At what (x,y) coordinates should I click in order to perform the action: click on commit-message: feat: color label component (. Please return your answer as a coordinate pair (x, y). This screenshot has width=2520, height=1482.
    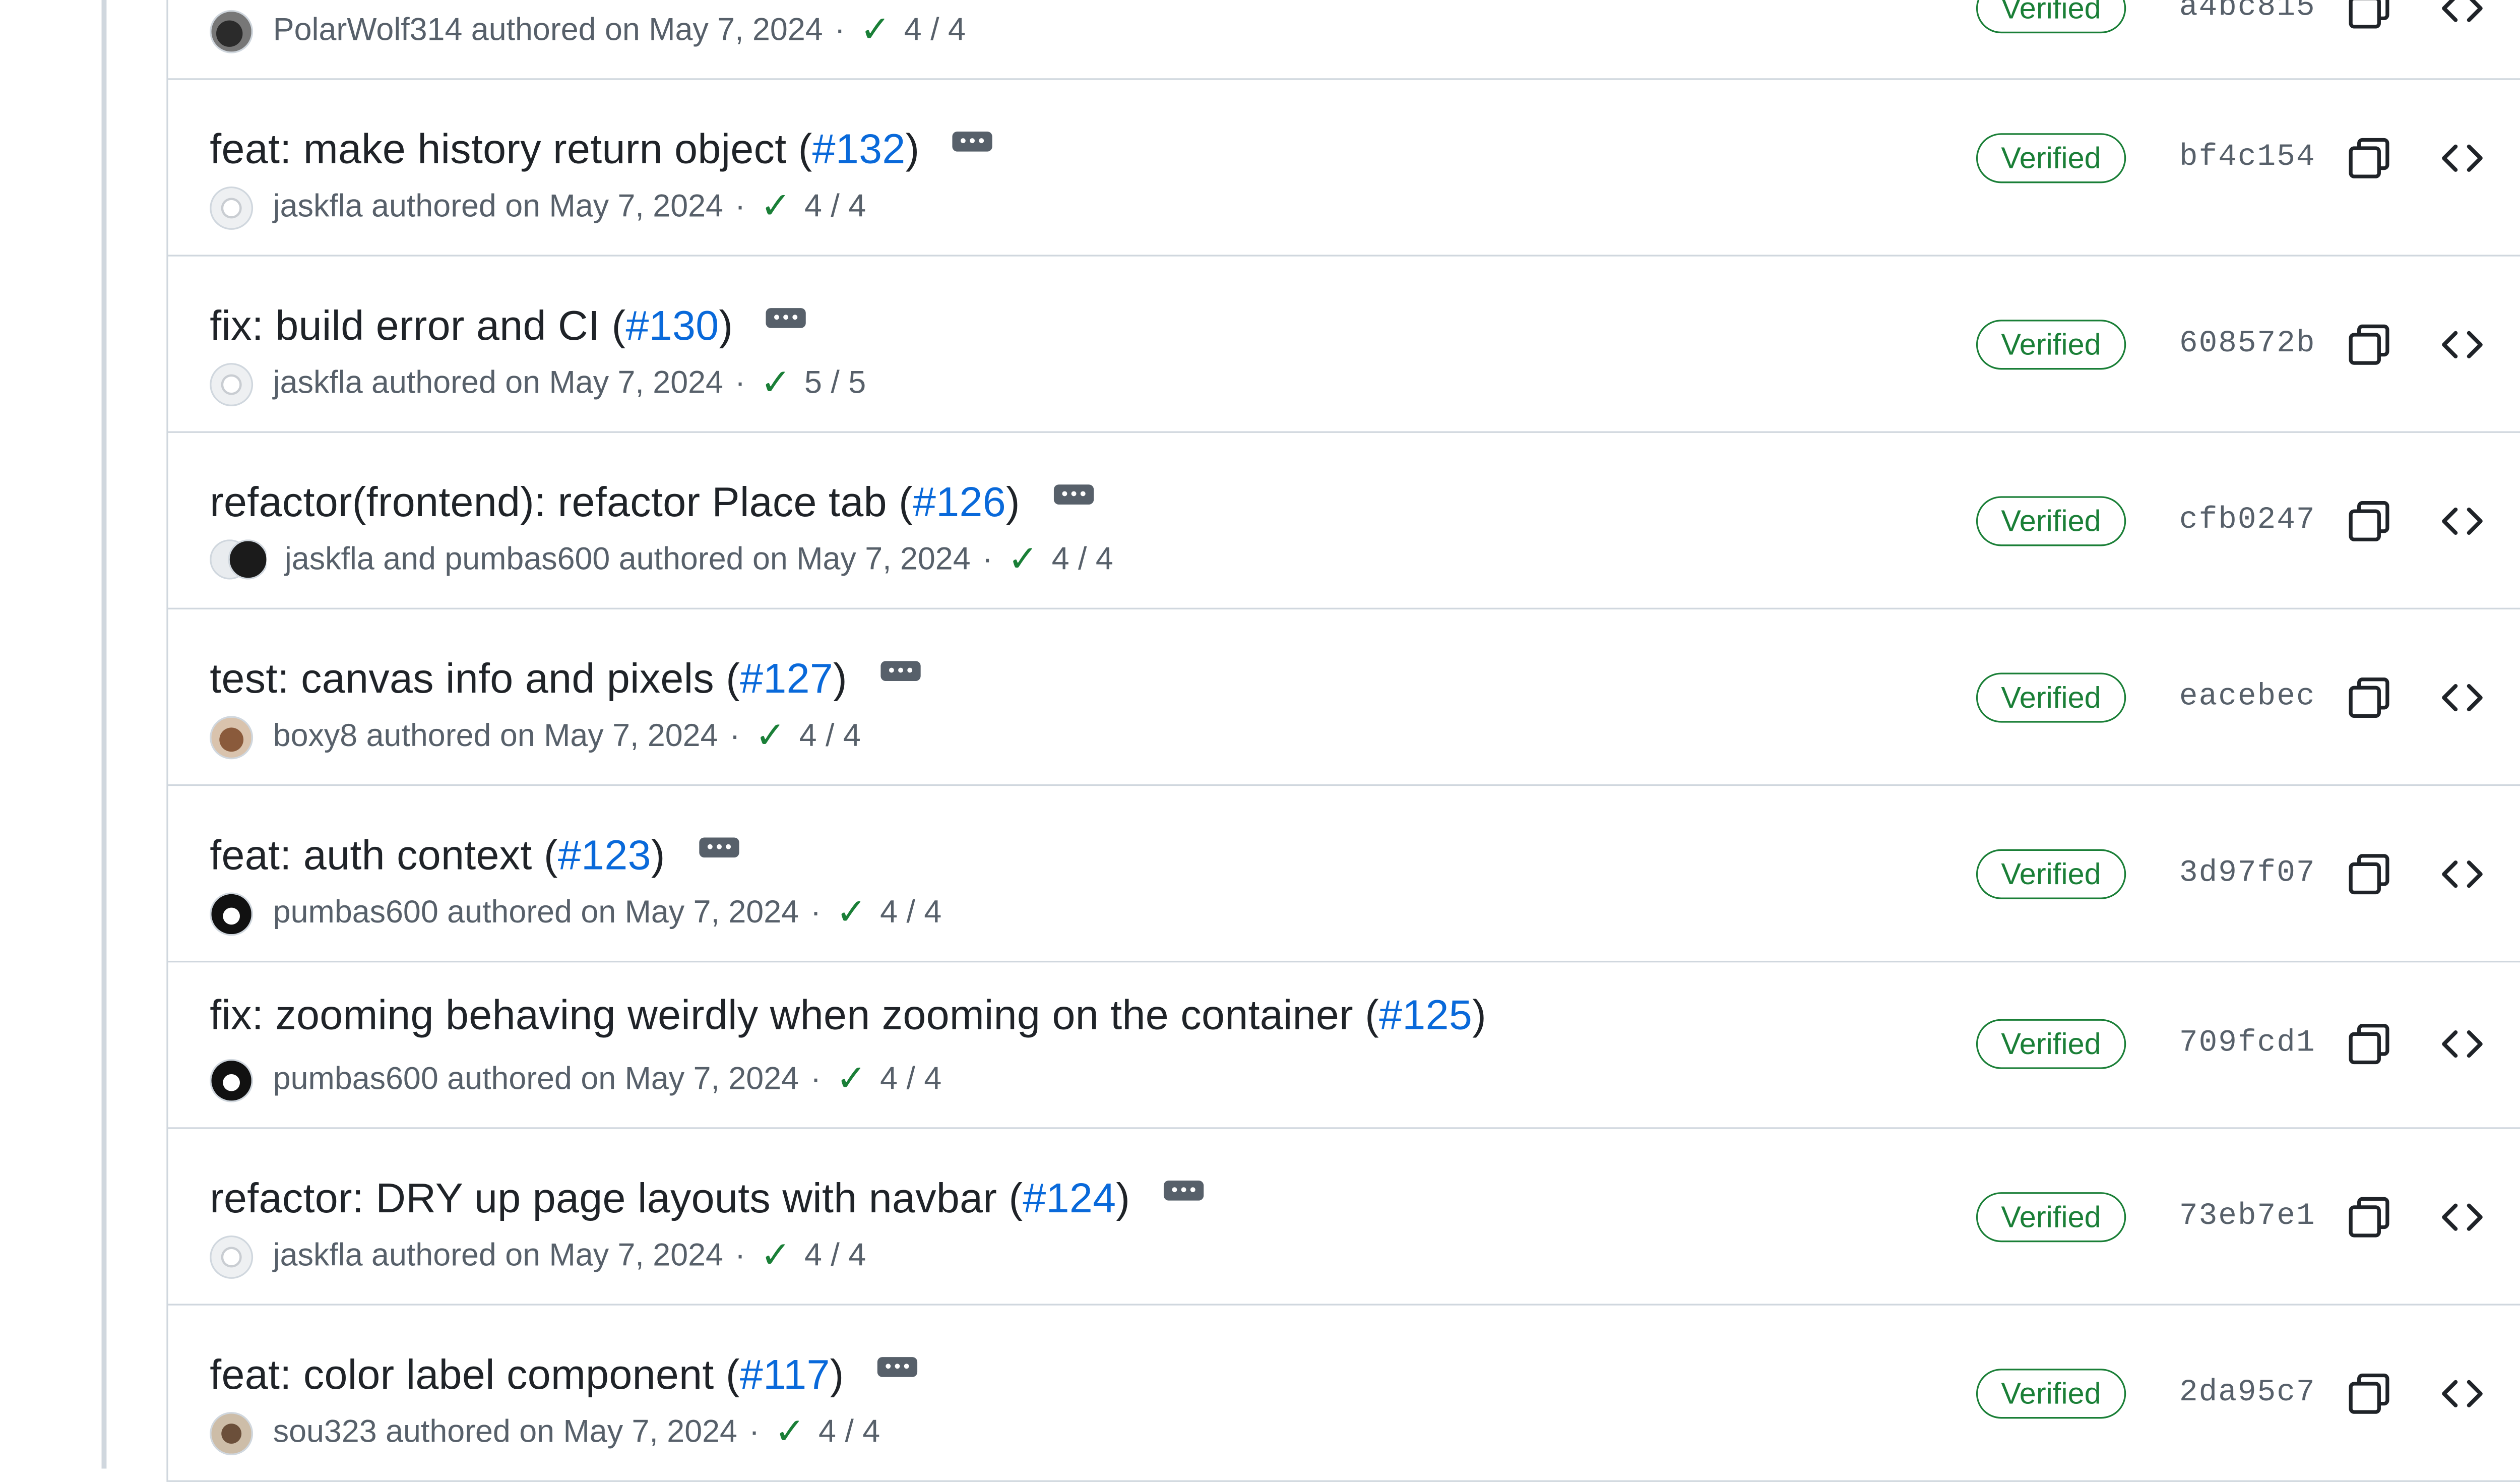
    Looking at the image, I should click on (475, 1376).